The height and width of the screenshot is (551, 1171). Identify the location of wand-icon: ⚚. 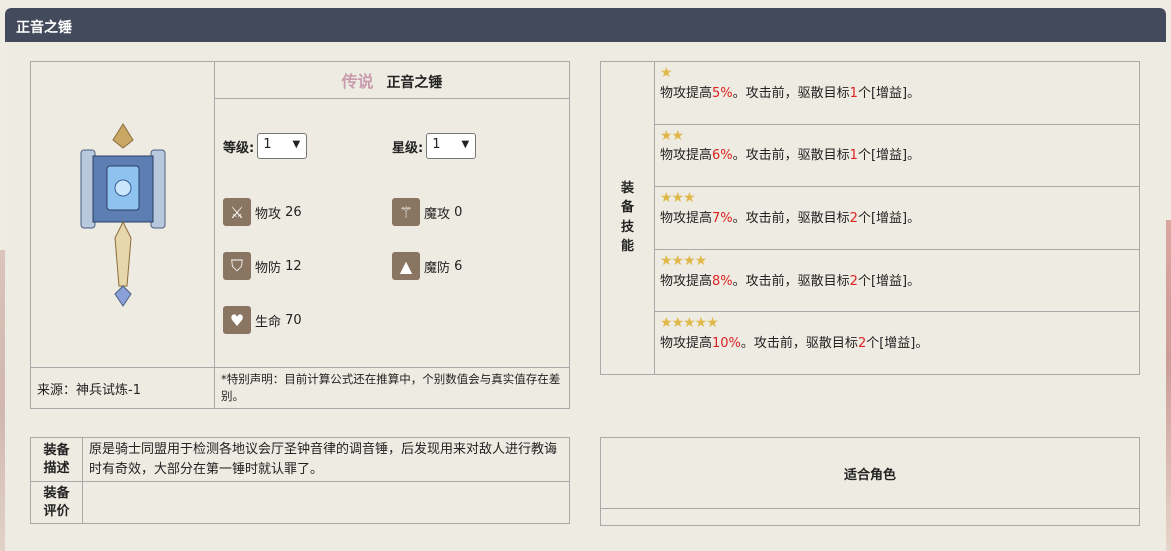
(406, 212).